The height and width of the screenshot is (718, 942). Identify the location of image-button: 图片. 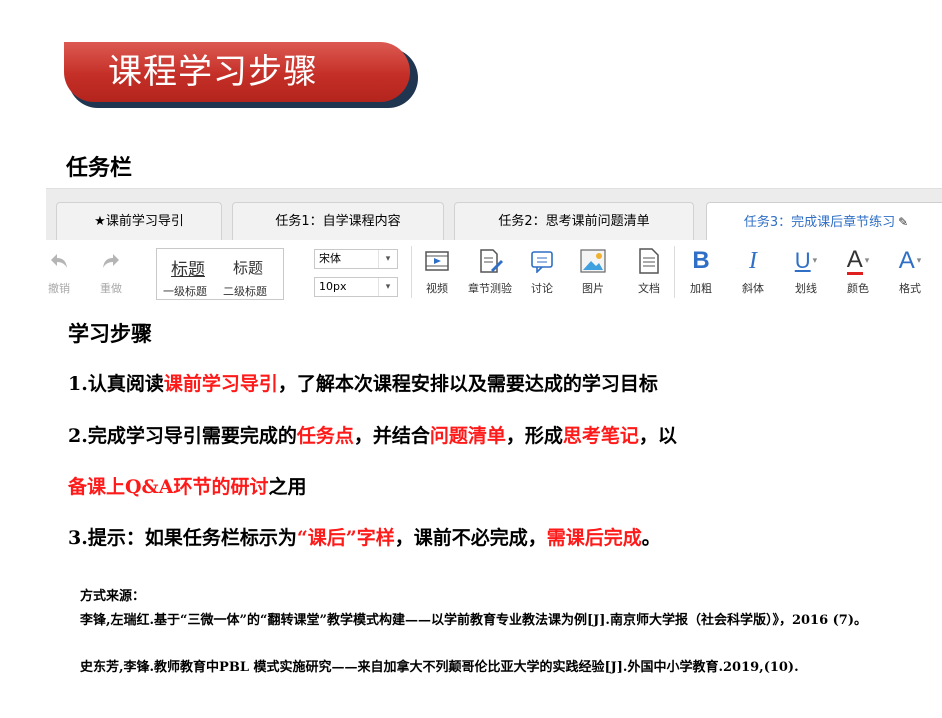
(593, 271).